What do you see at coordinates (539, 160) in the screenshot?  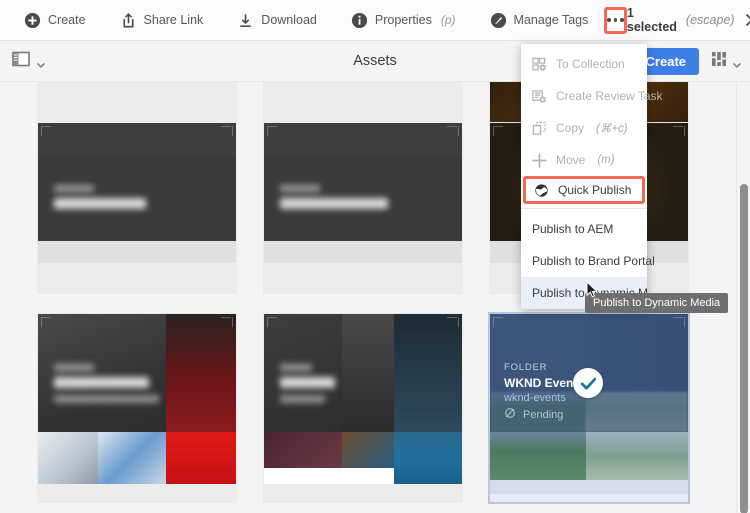 I see `move-icon` at bounding box center [539, 160].